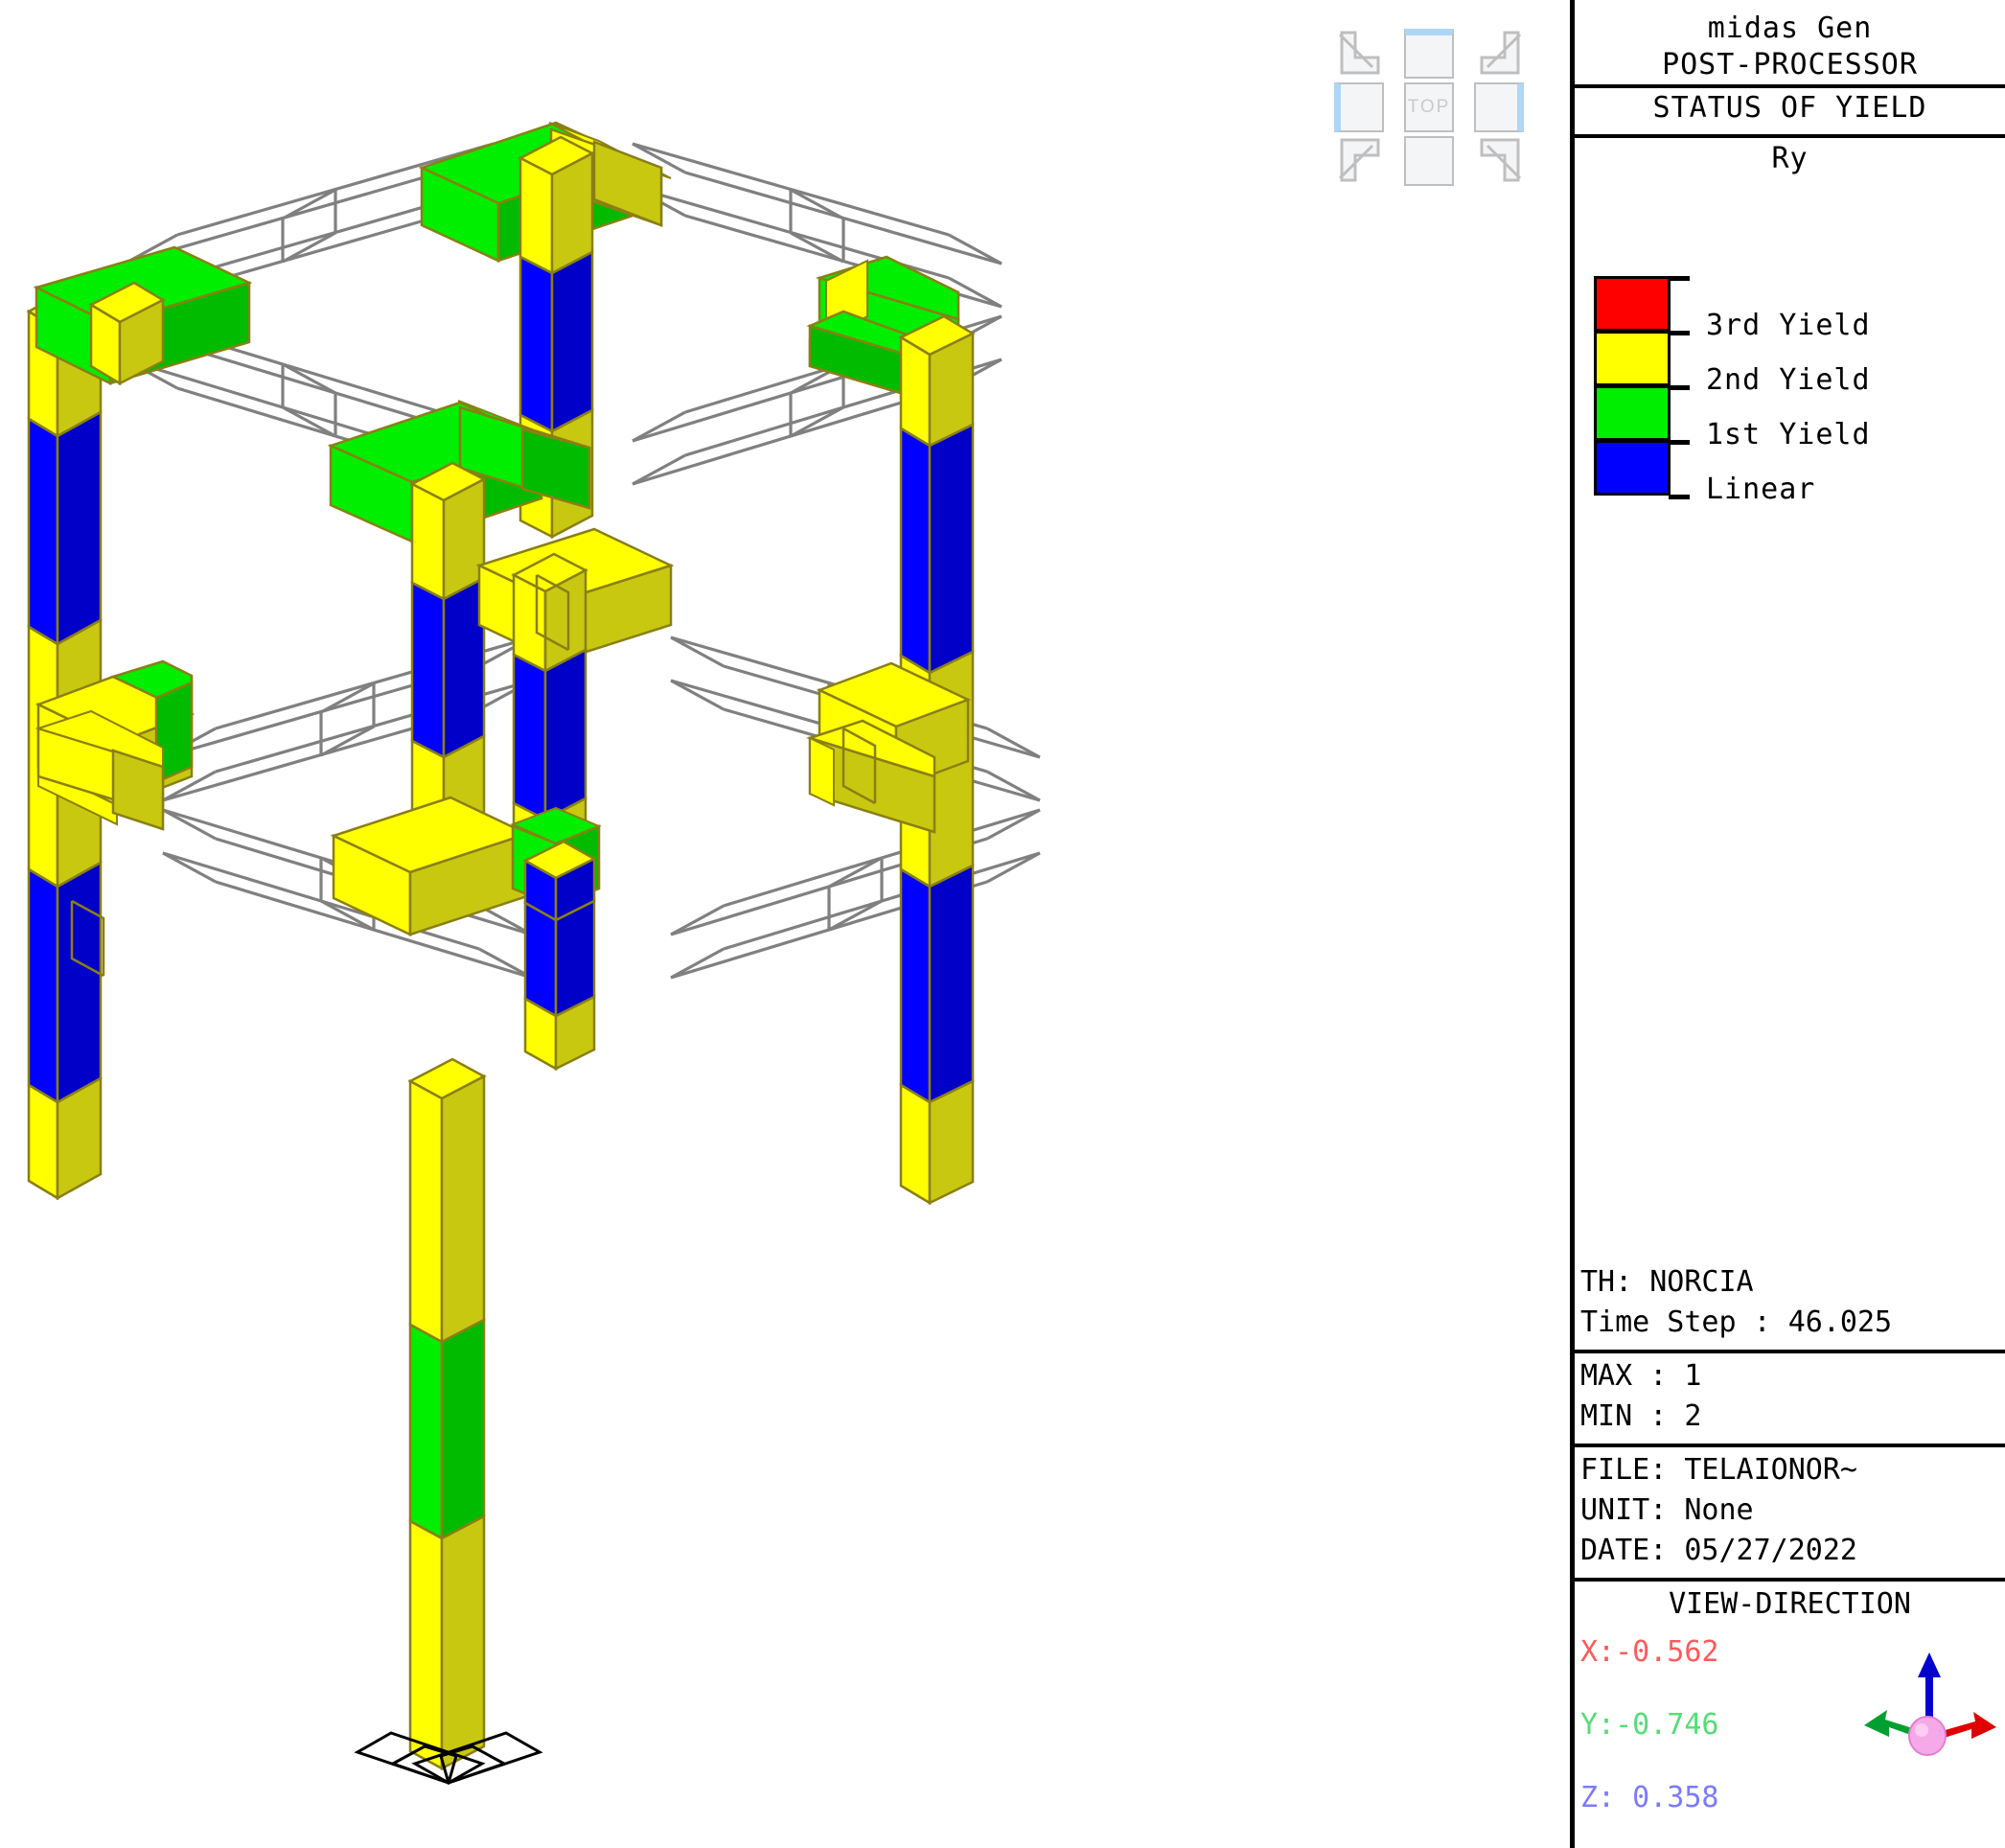  What do you see at coordinates (1500, 108) in the screenshot?
I see `viewcube-face-right` at bounding box center [1500, 108].